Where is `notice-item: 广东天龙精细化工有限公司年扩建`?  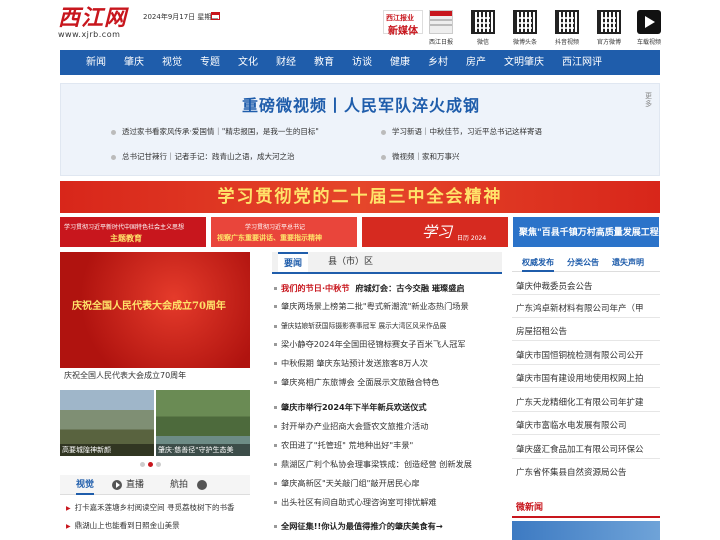
notice-item: 广东天龙精细化工有限公司年扩建 is located at coordinates (586, 402).